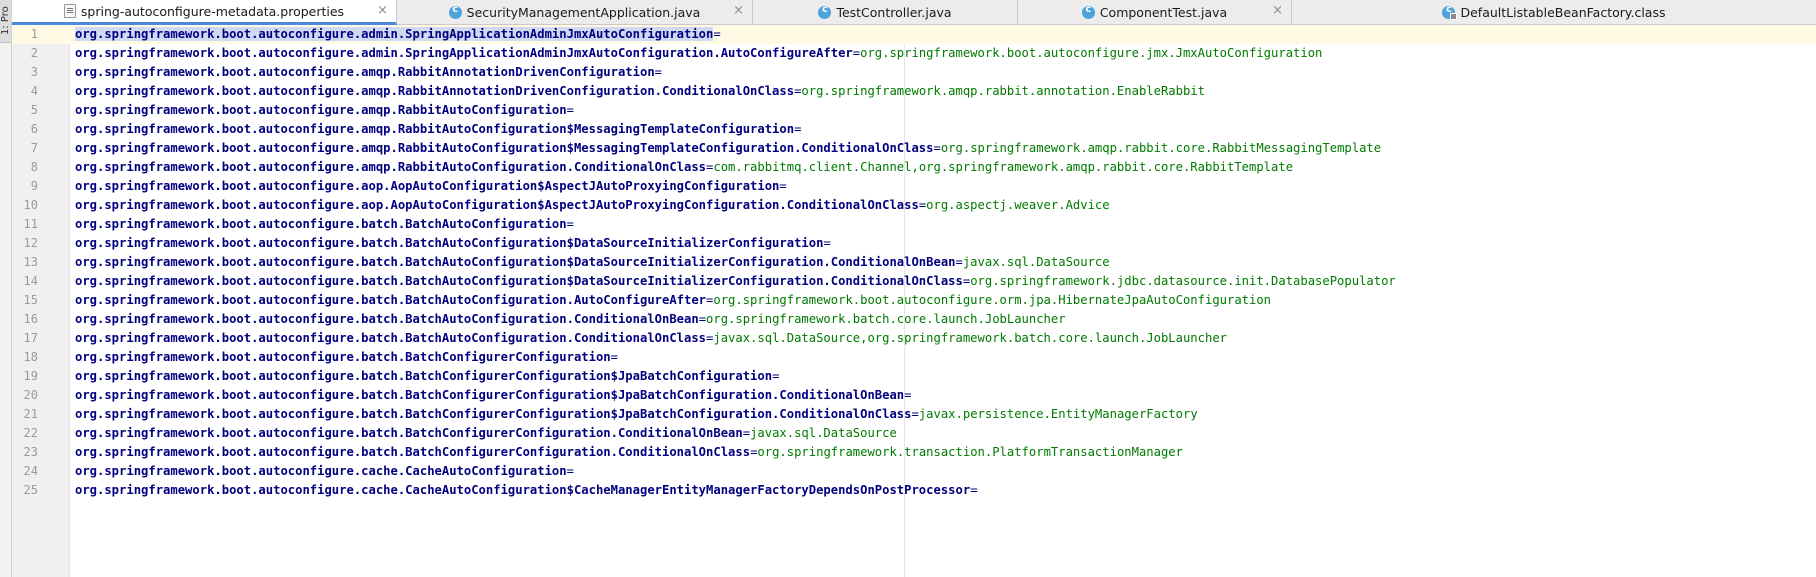  What do you see at coordinates (6, 288) in the screenshot?
I see `project-tool-window-strip: 1: Pro` at bounding box center [6, 288].